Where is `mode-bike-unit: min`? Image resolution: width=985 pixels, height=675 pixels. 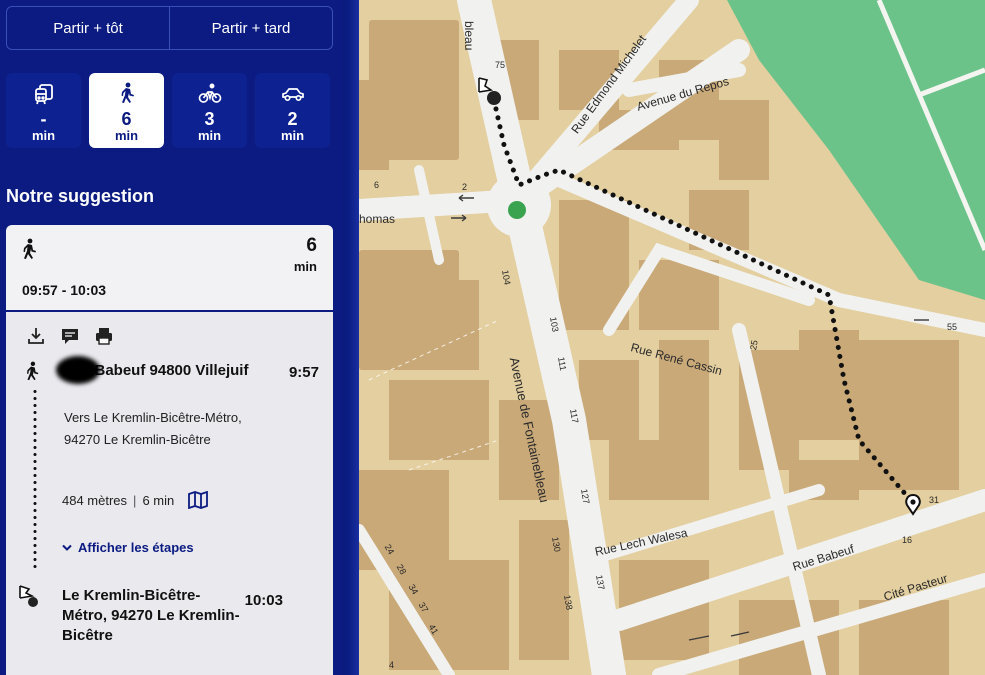 mode-bike-unit: min is located at coordinates (209, 135).